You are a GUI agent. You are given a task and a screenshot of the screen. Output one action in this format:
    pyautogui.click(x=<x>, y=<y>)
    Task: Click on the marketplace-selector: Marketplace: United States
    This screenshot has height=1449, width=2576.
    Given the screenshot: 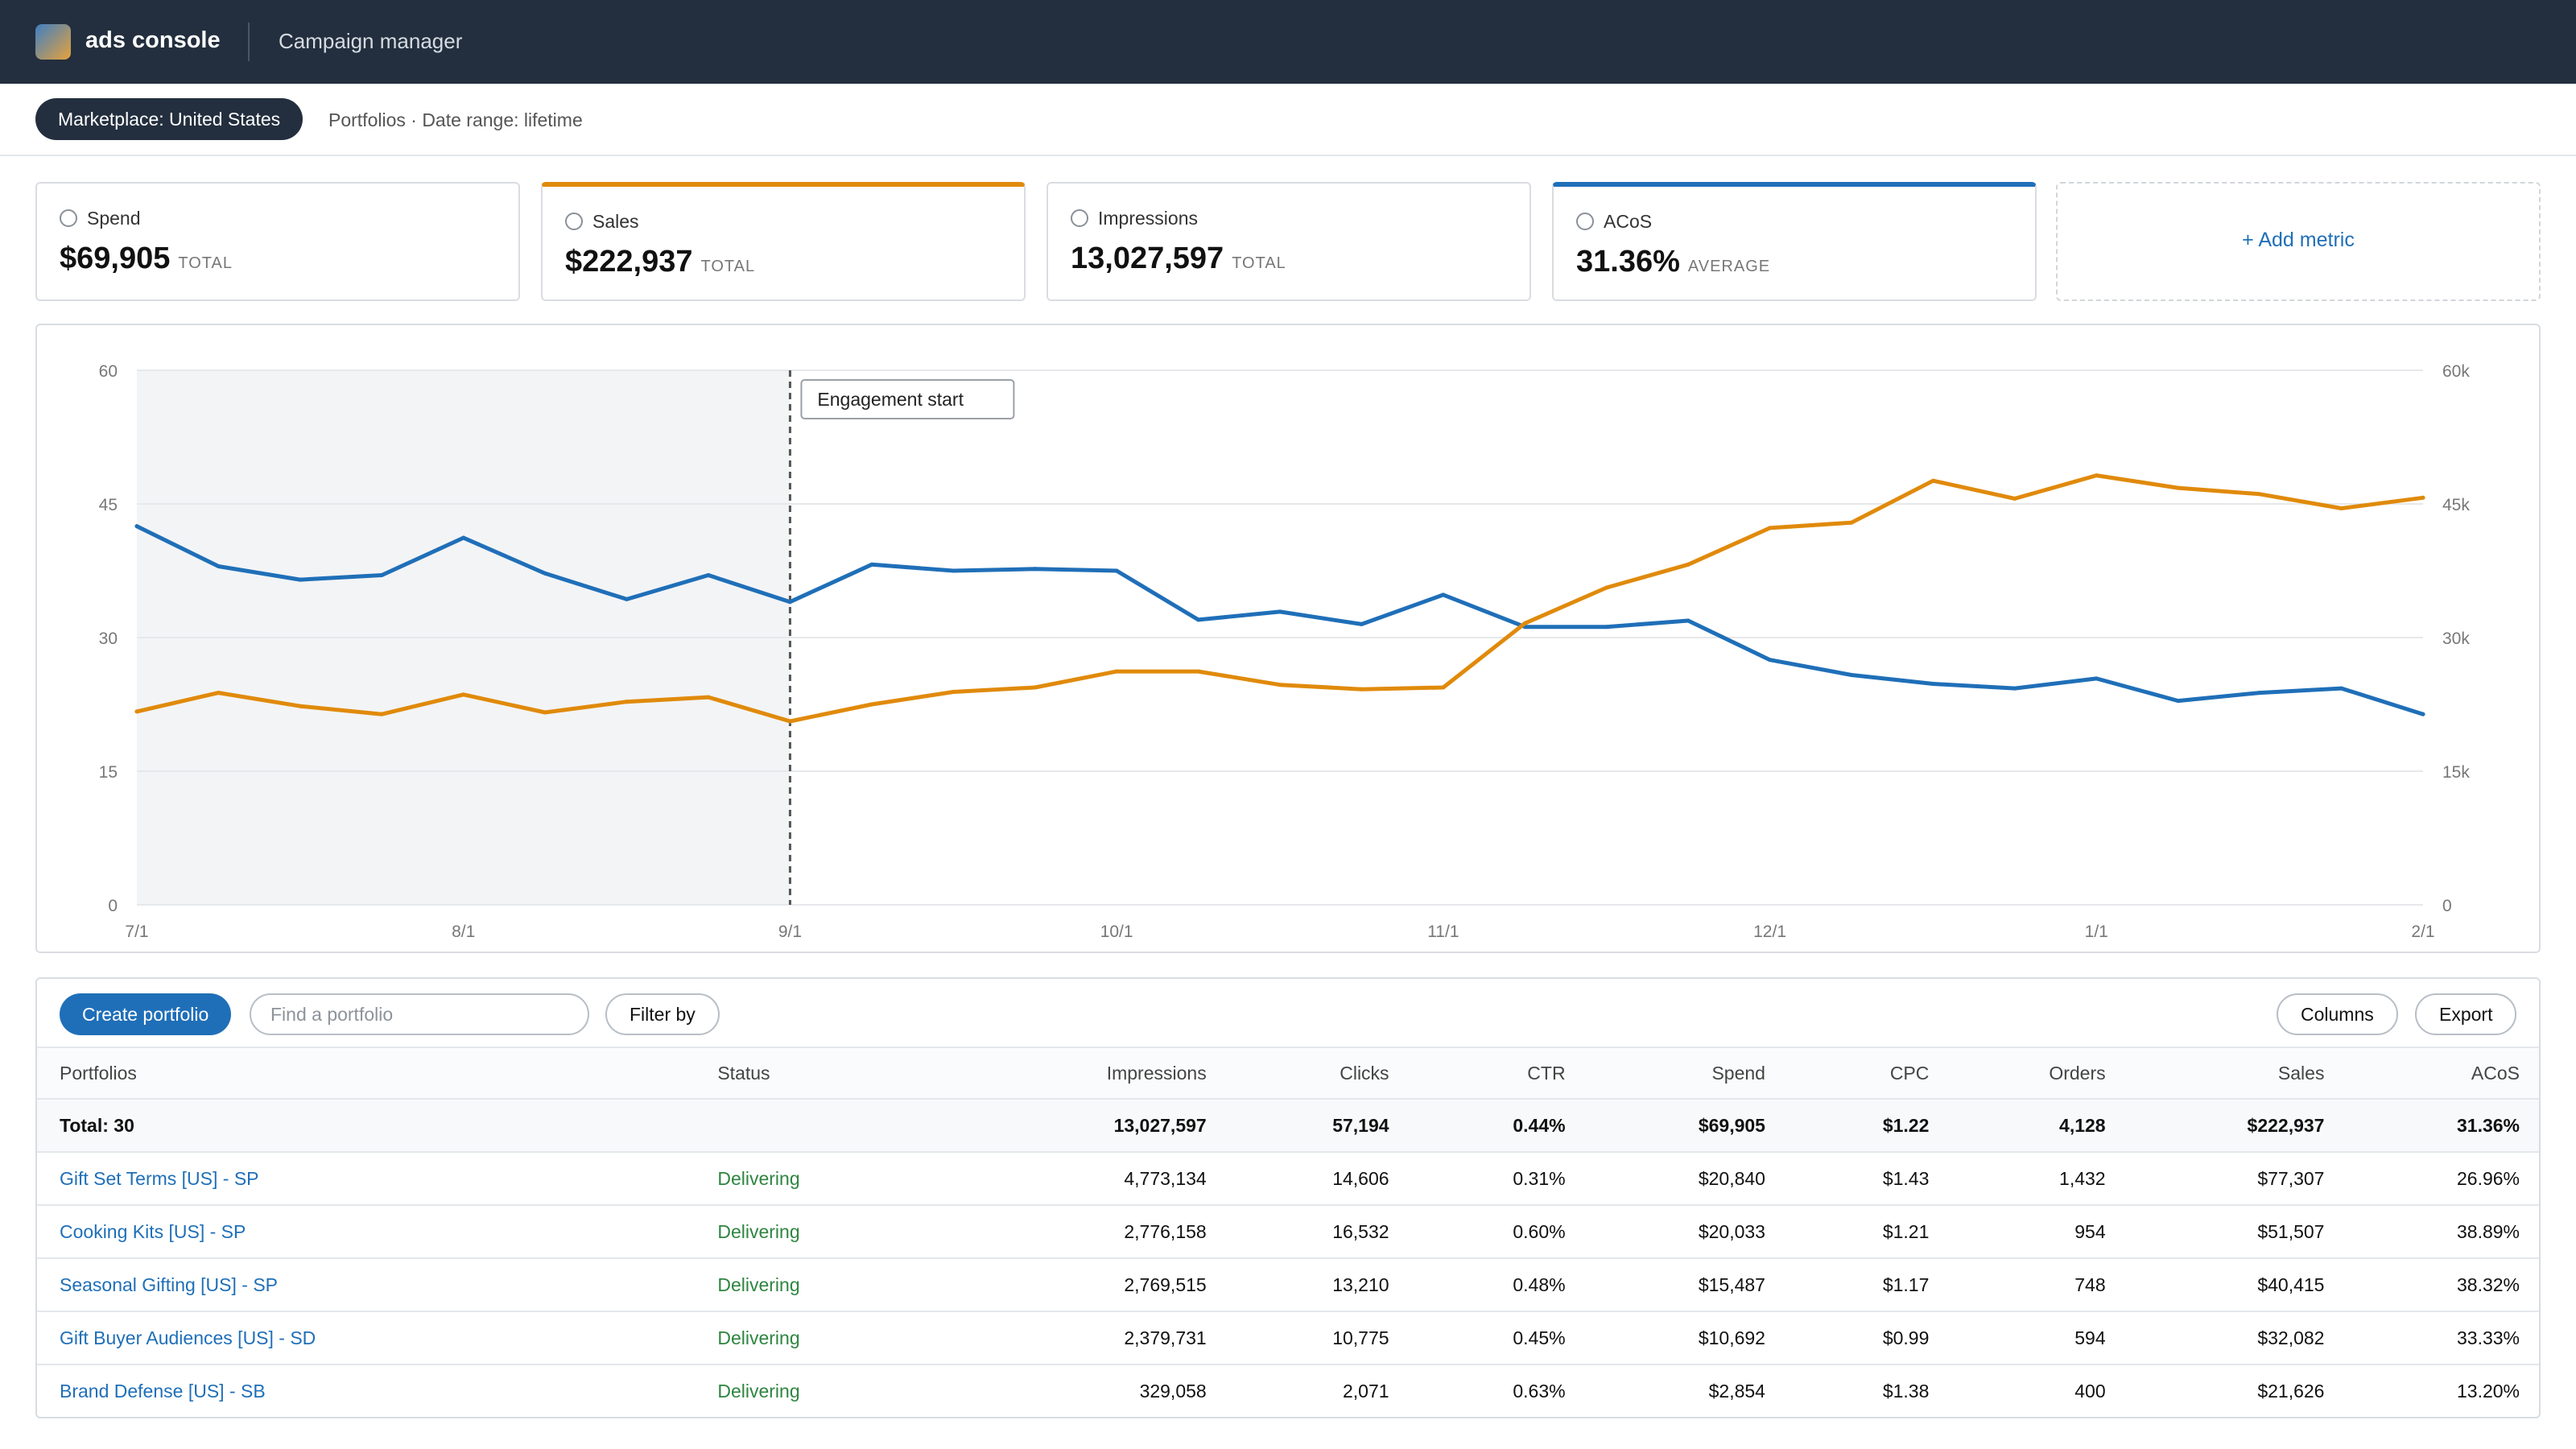 What is the action you would take?
    pyautogui.click(x=169, y=119)
    